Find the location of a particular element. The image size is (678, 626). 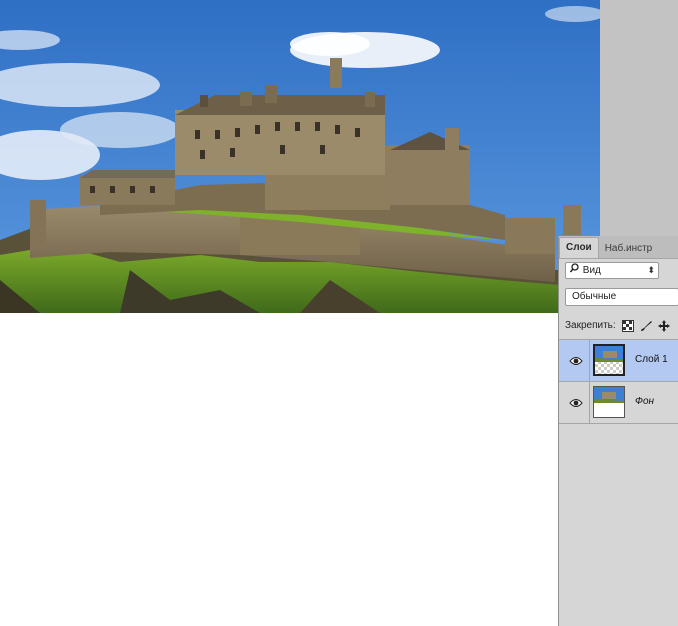

lock-transparent-pixels-icon is located at coordinates (627, 325).